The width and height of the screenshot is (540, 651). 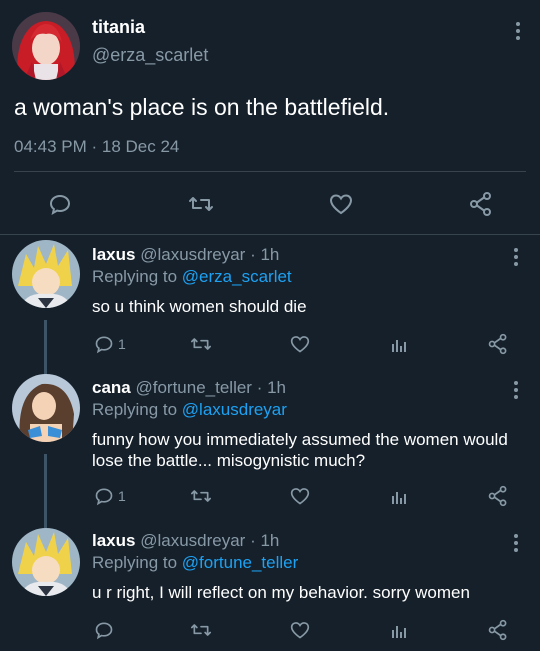 What do you see at coordinates (202, 107) in the screenshot?
I see `tweet-text: a woman's place is on the battlefield.` at bounding box center [202, 107].